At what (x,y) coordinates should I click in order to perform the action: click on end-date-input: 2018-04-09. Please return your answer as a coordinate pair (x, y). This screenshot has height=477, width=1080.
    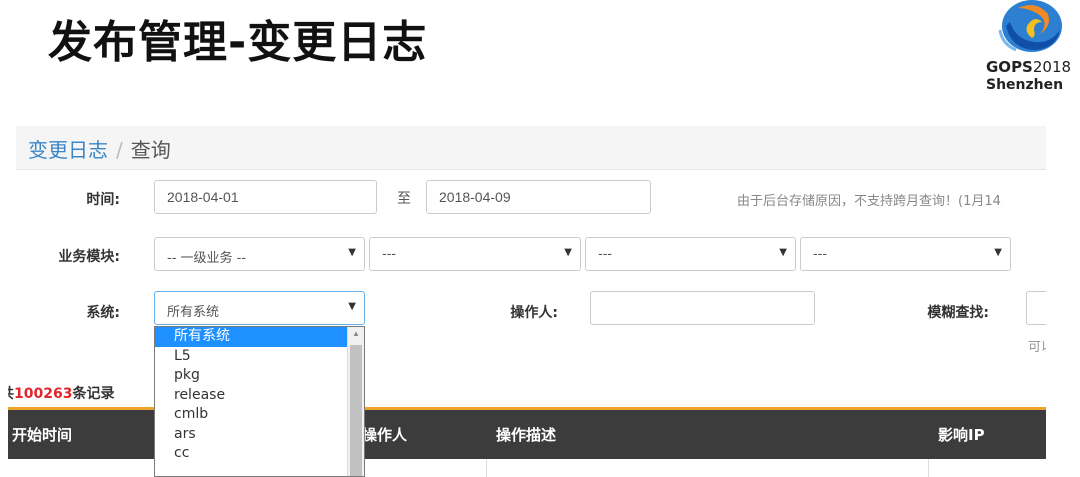
    Looking at the image, I should click on (538, 197).